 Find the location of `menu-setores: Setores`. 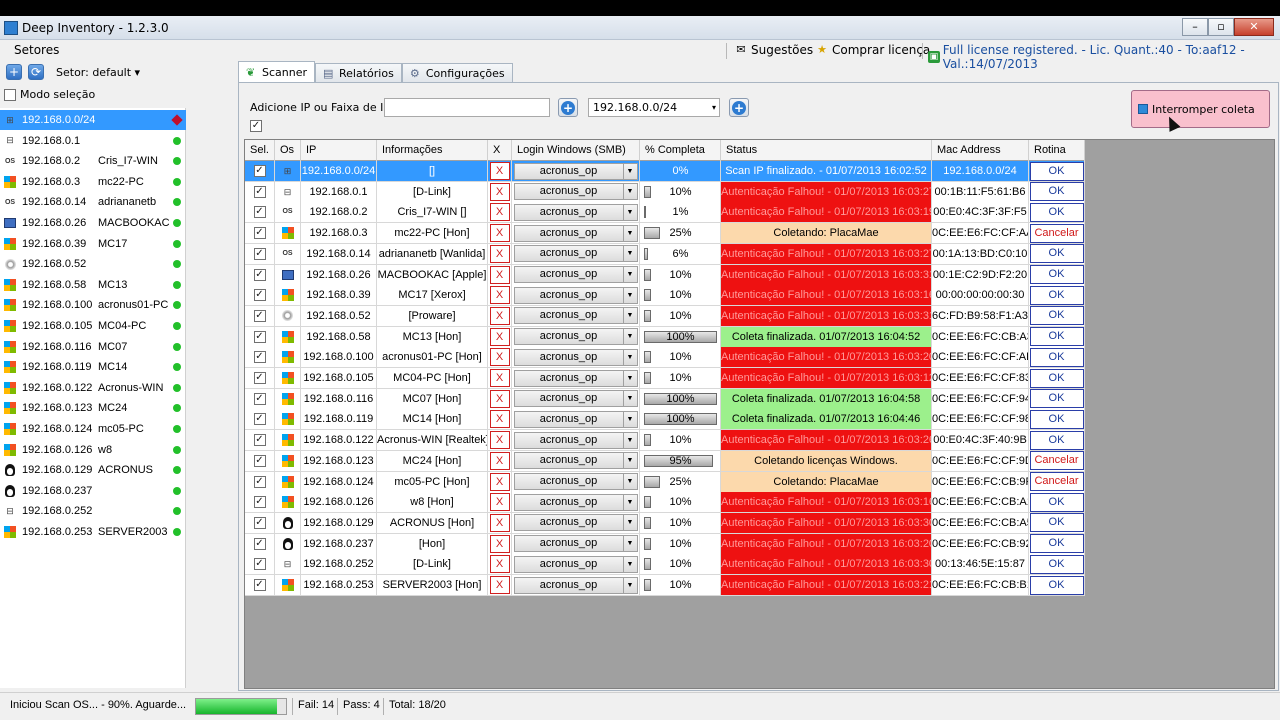

menu-setores: Setores is located at coordinates (36, 50).